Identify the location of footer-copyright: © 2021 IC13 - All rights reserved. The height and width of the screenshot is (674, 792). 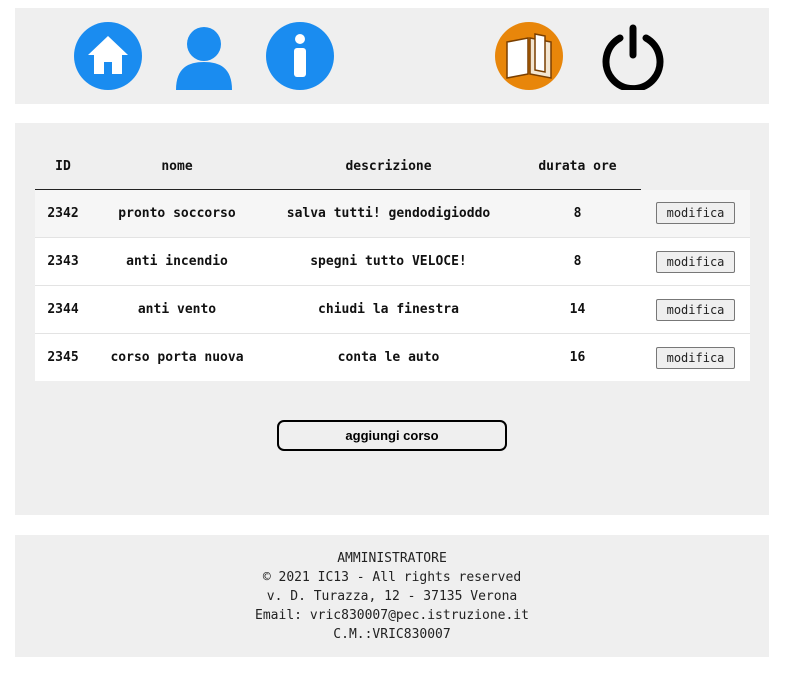
(392, 577).